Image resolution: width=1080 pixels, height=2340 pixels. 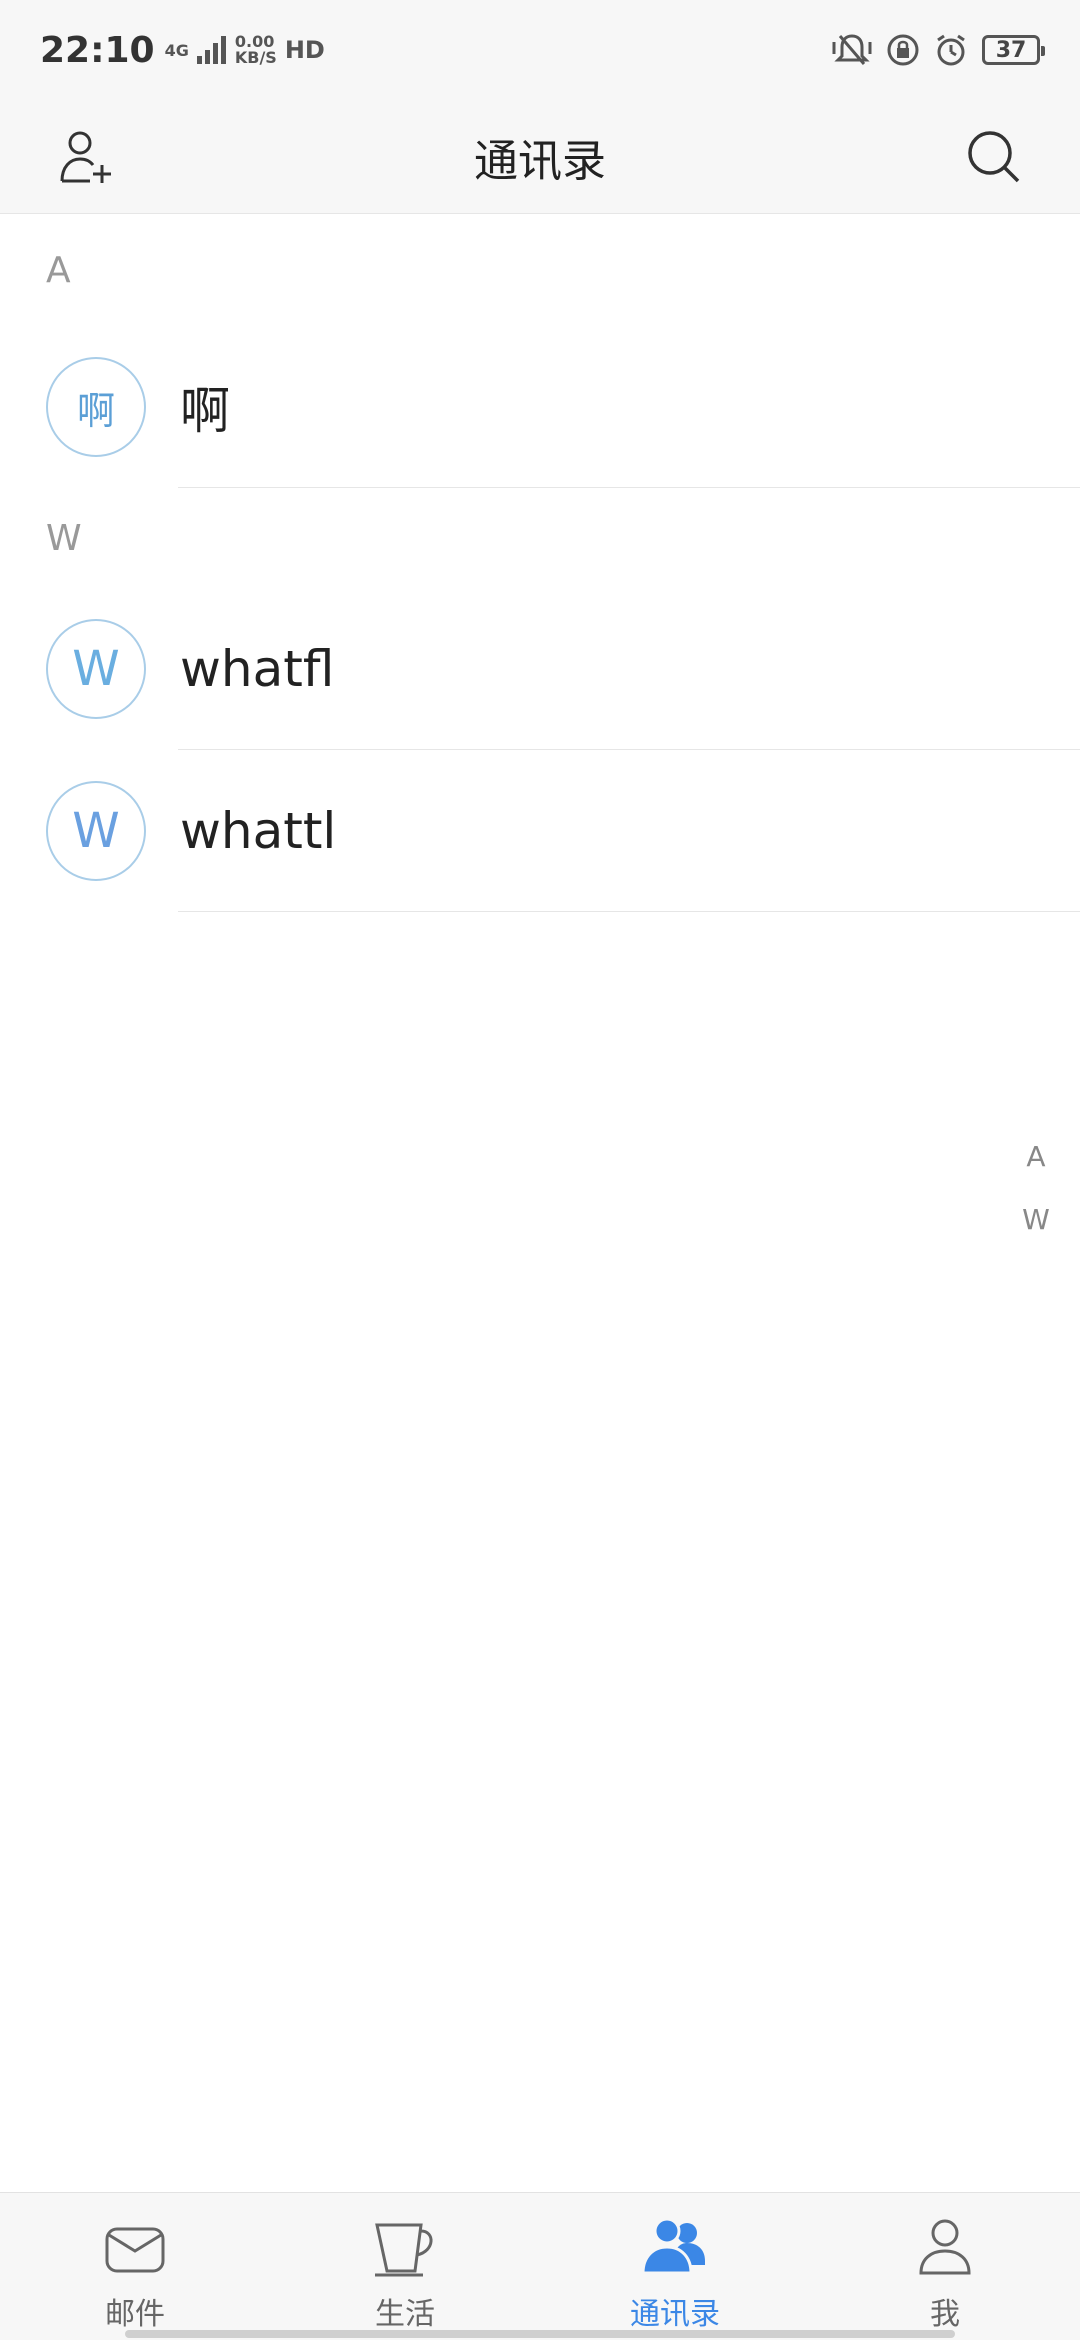 What do you see at coordinates (255, 57) in the screenshot?
I see `speed-unit: KB/S` at bounding box center [255, 57].